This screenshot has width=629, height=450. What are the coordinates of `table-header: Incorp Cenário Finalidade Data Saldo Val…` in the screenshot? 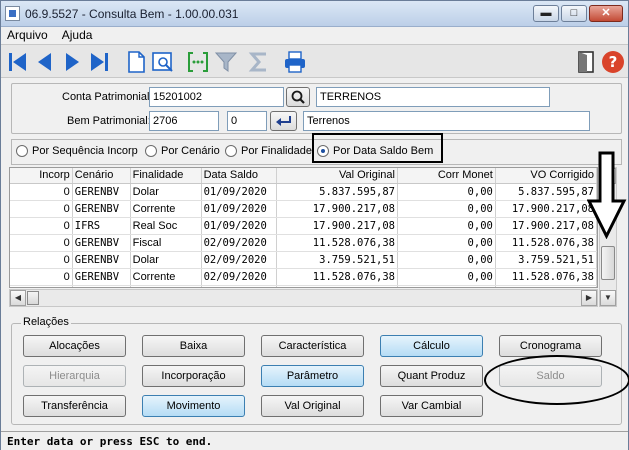 It's located at (303, 176).